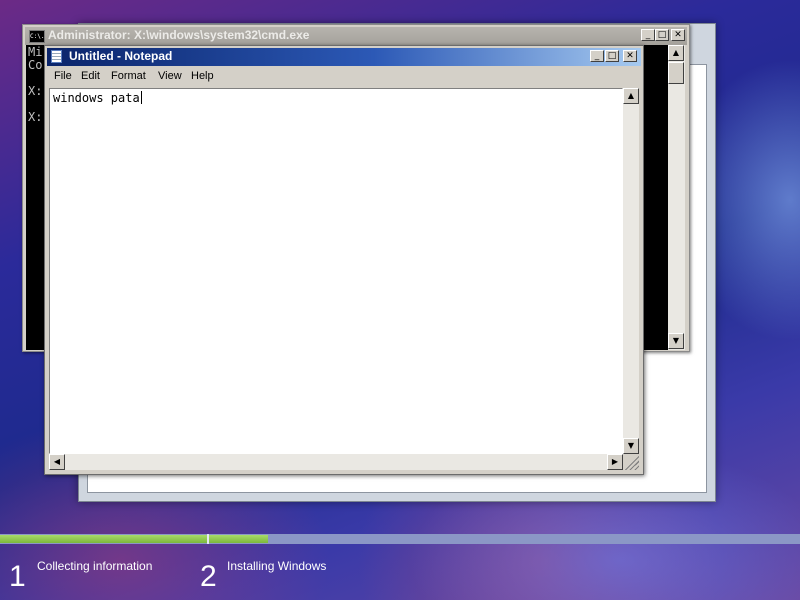 This screenshot has height=600, width=800. I want to click on notepad-vertical-scrollbar: ▲ ▼, so click(631, 271).